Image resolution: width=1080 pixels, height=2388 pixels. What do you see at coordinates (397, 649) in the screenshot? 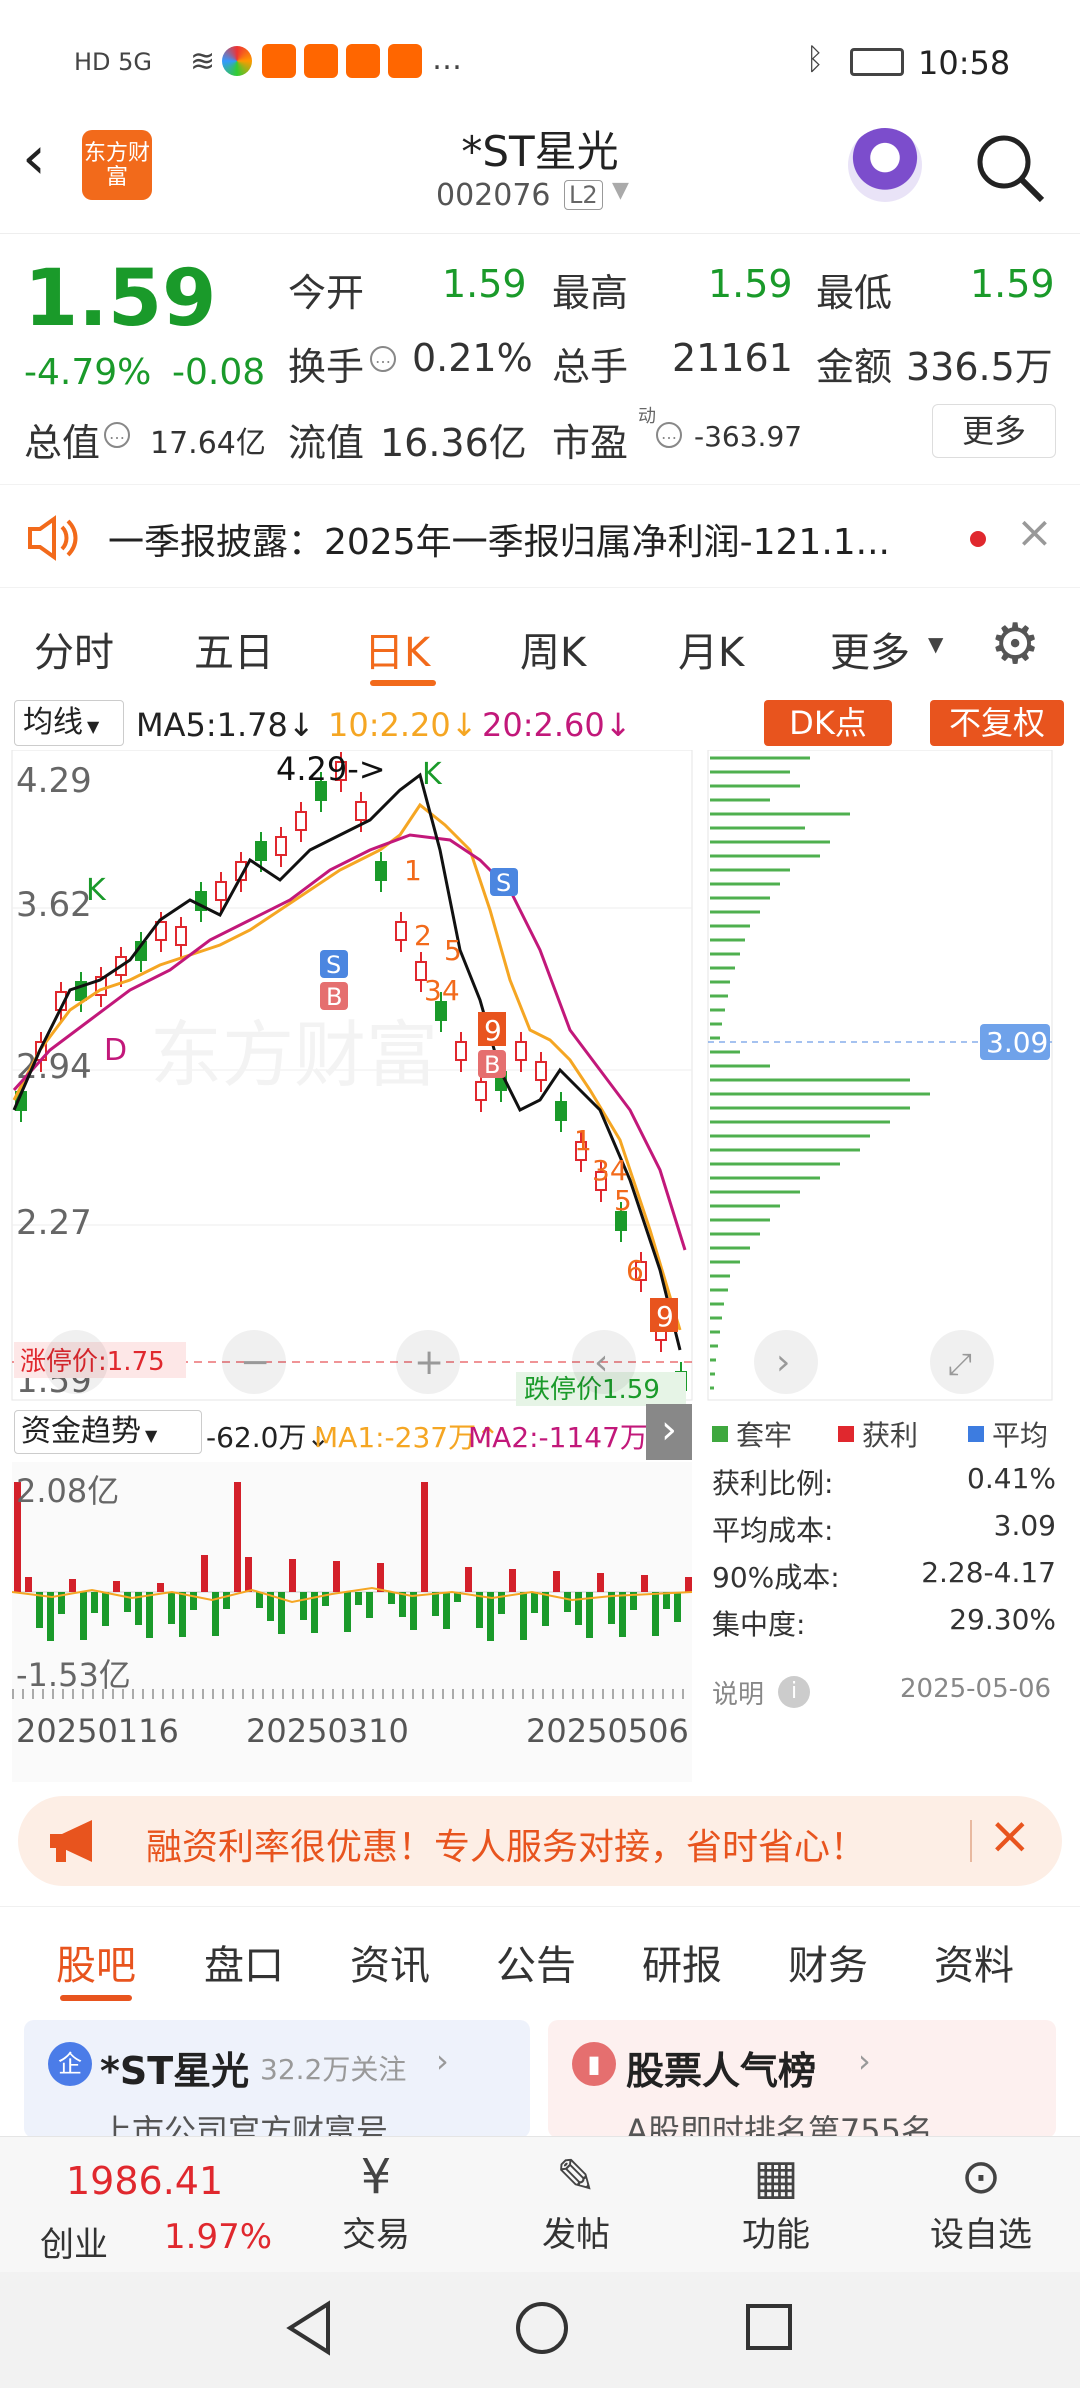
I see `tab-daily-k: 日K` at bounding box center [397, 649].